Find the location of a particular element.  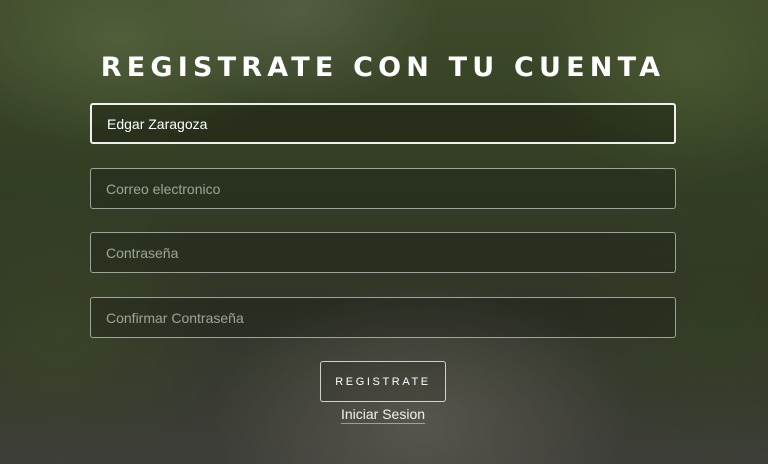

login-link: Iniciar Sesion is located at coordinates (383, 414).